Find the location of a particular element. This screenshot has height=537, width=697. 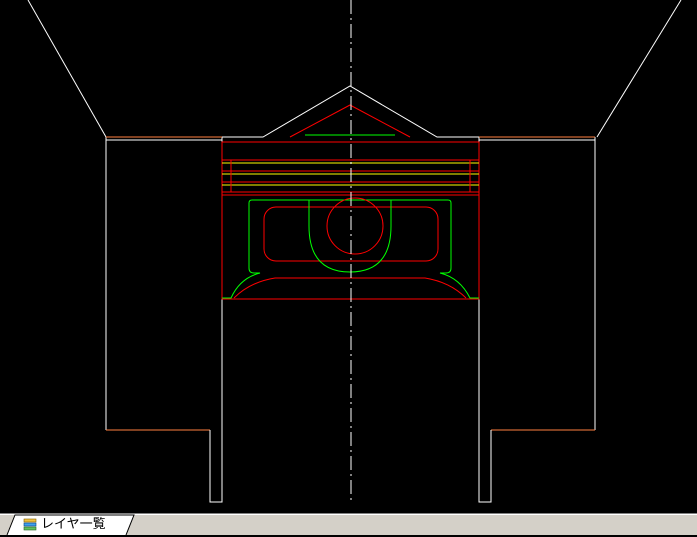

tab-layer-list-label: レイヤ一覧 is located at coordinates (73, 524).